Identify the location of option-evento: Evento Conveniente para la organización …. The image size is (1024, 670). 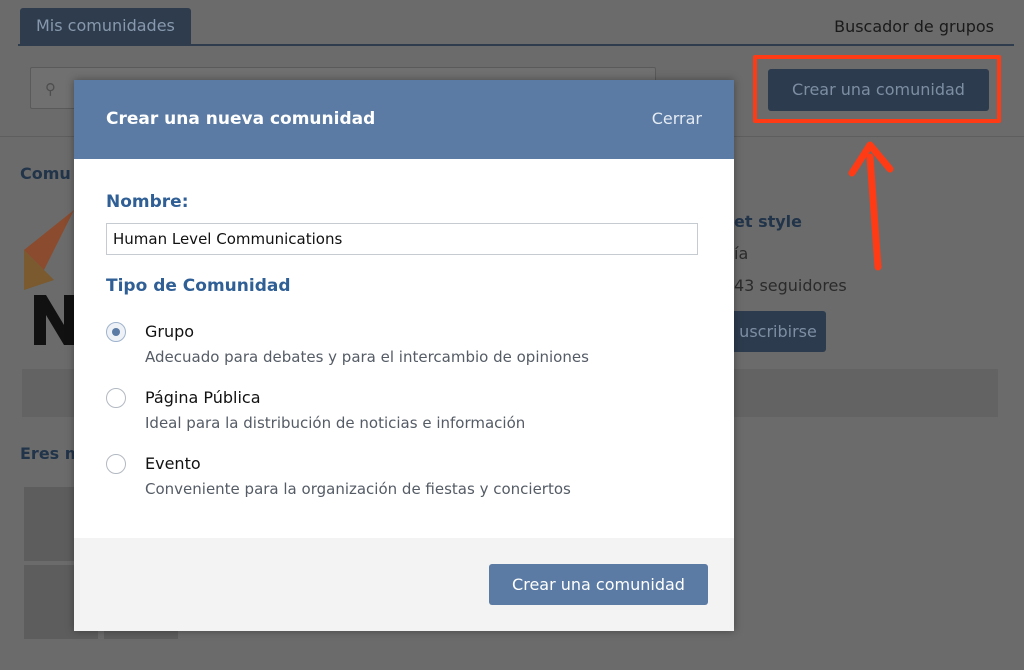
(406, 477).